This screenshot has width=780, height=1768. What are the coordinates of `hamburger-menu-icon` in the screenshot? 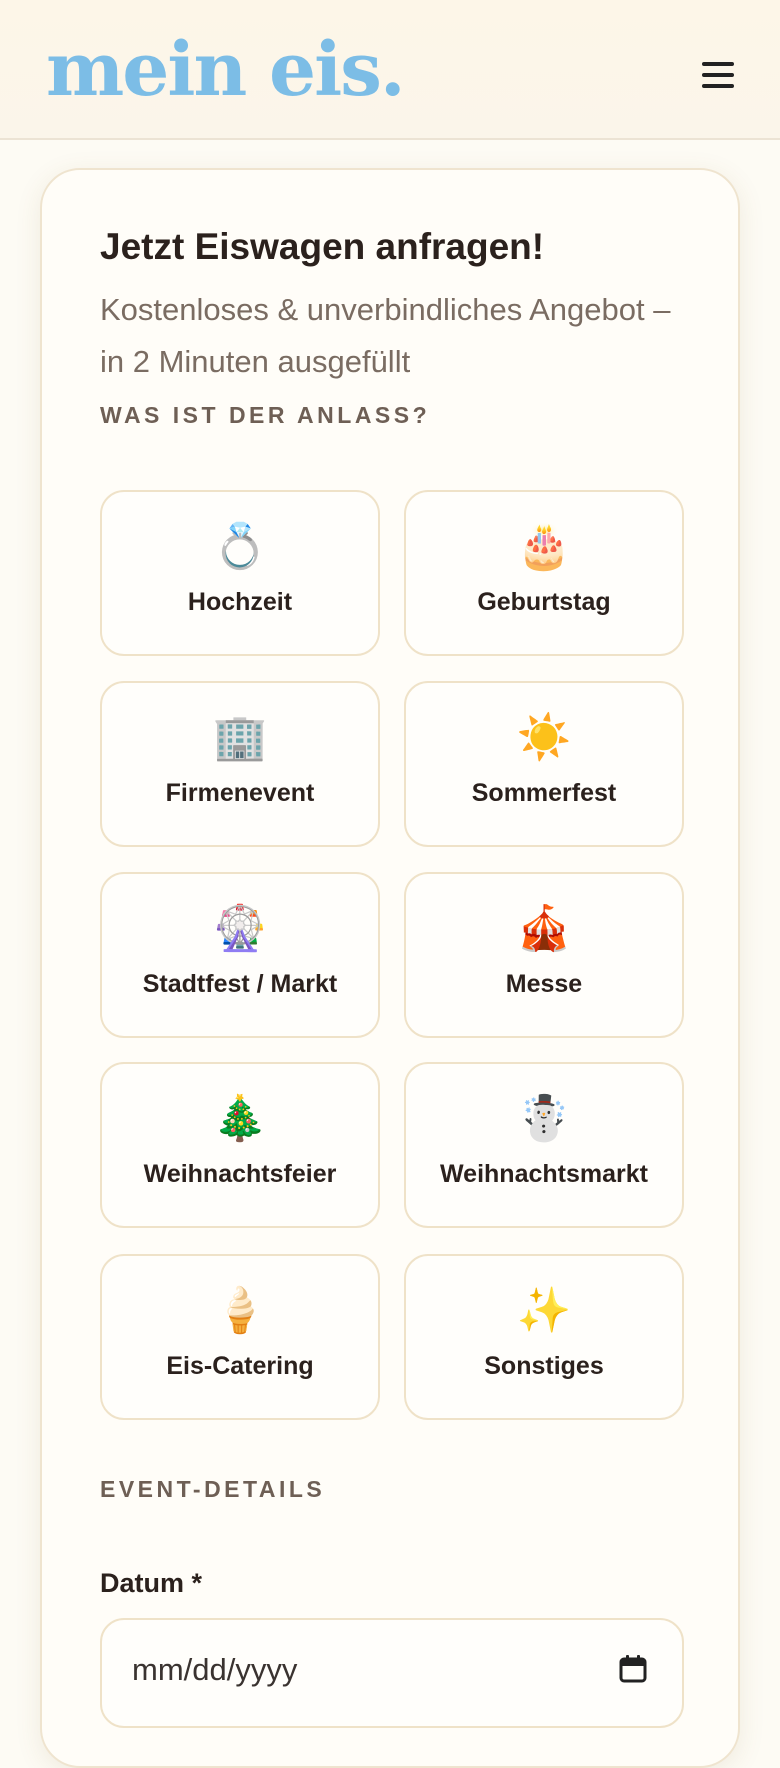 It's located at (718, 75).